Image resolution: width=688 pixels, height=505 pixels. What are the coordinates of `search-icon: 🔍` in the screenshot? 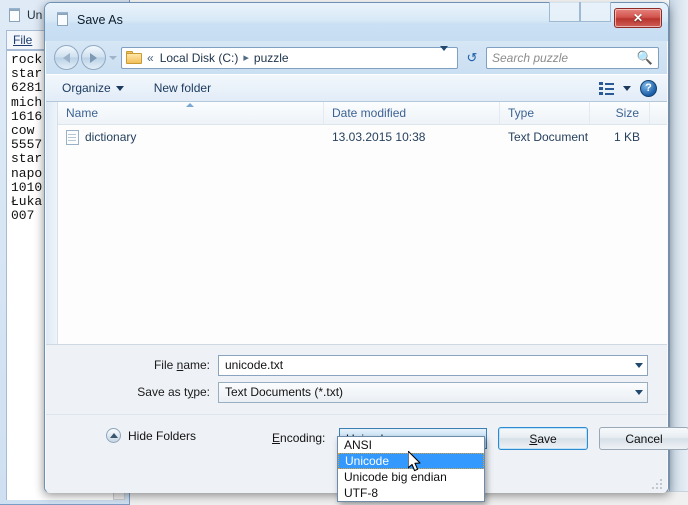 It's located at (644, 57).